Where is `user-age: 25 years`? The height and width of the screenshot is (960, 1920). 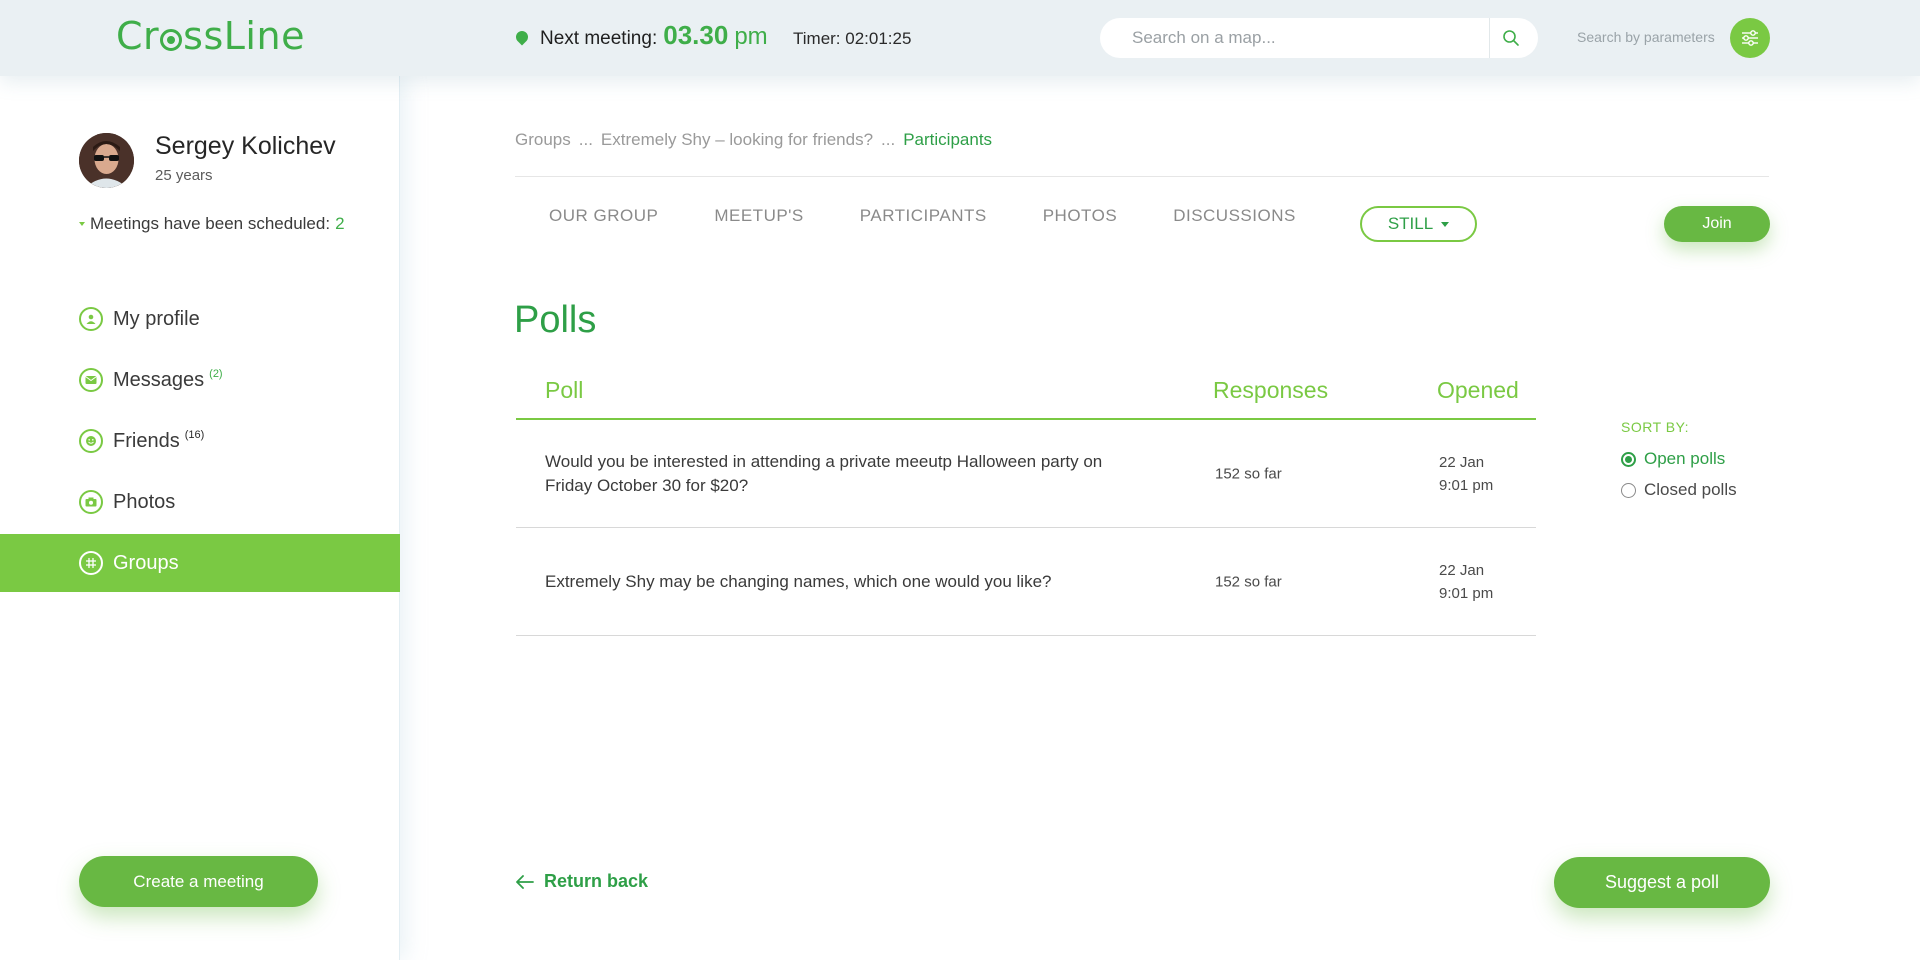 user-age: 25 years is located at coordinates (184, 175).